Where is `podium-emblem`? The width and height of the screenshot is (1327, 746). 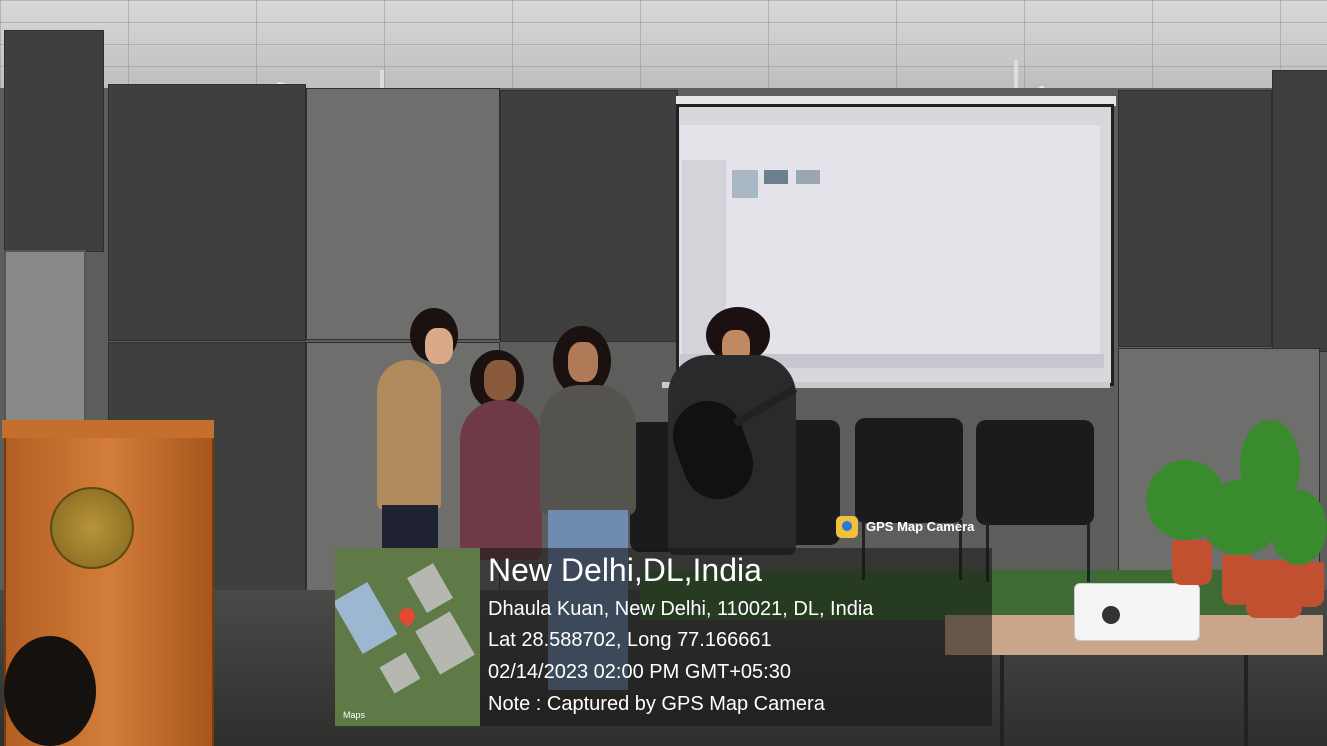 podium-emblem is located at coordinates (92, 528).